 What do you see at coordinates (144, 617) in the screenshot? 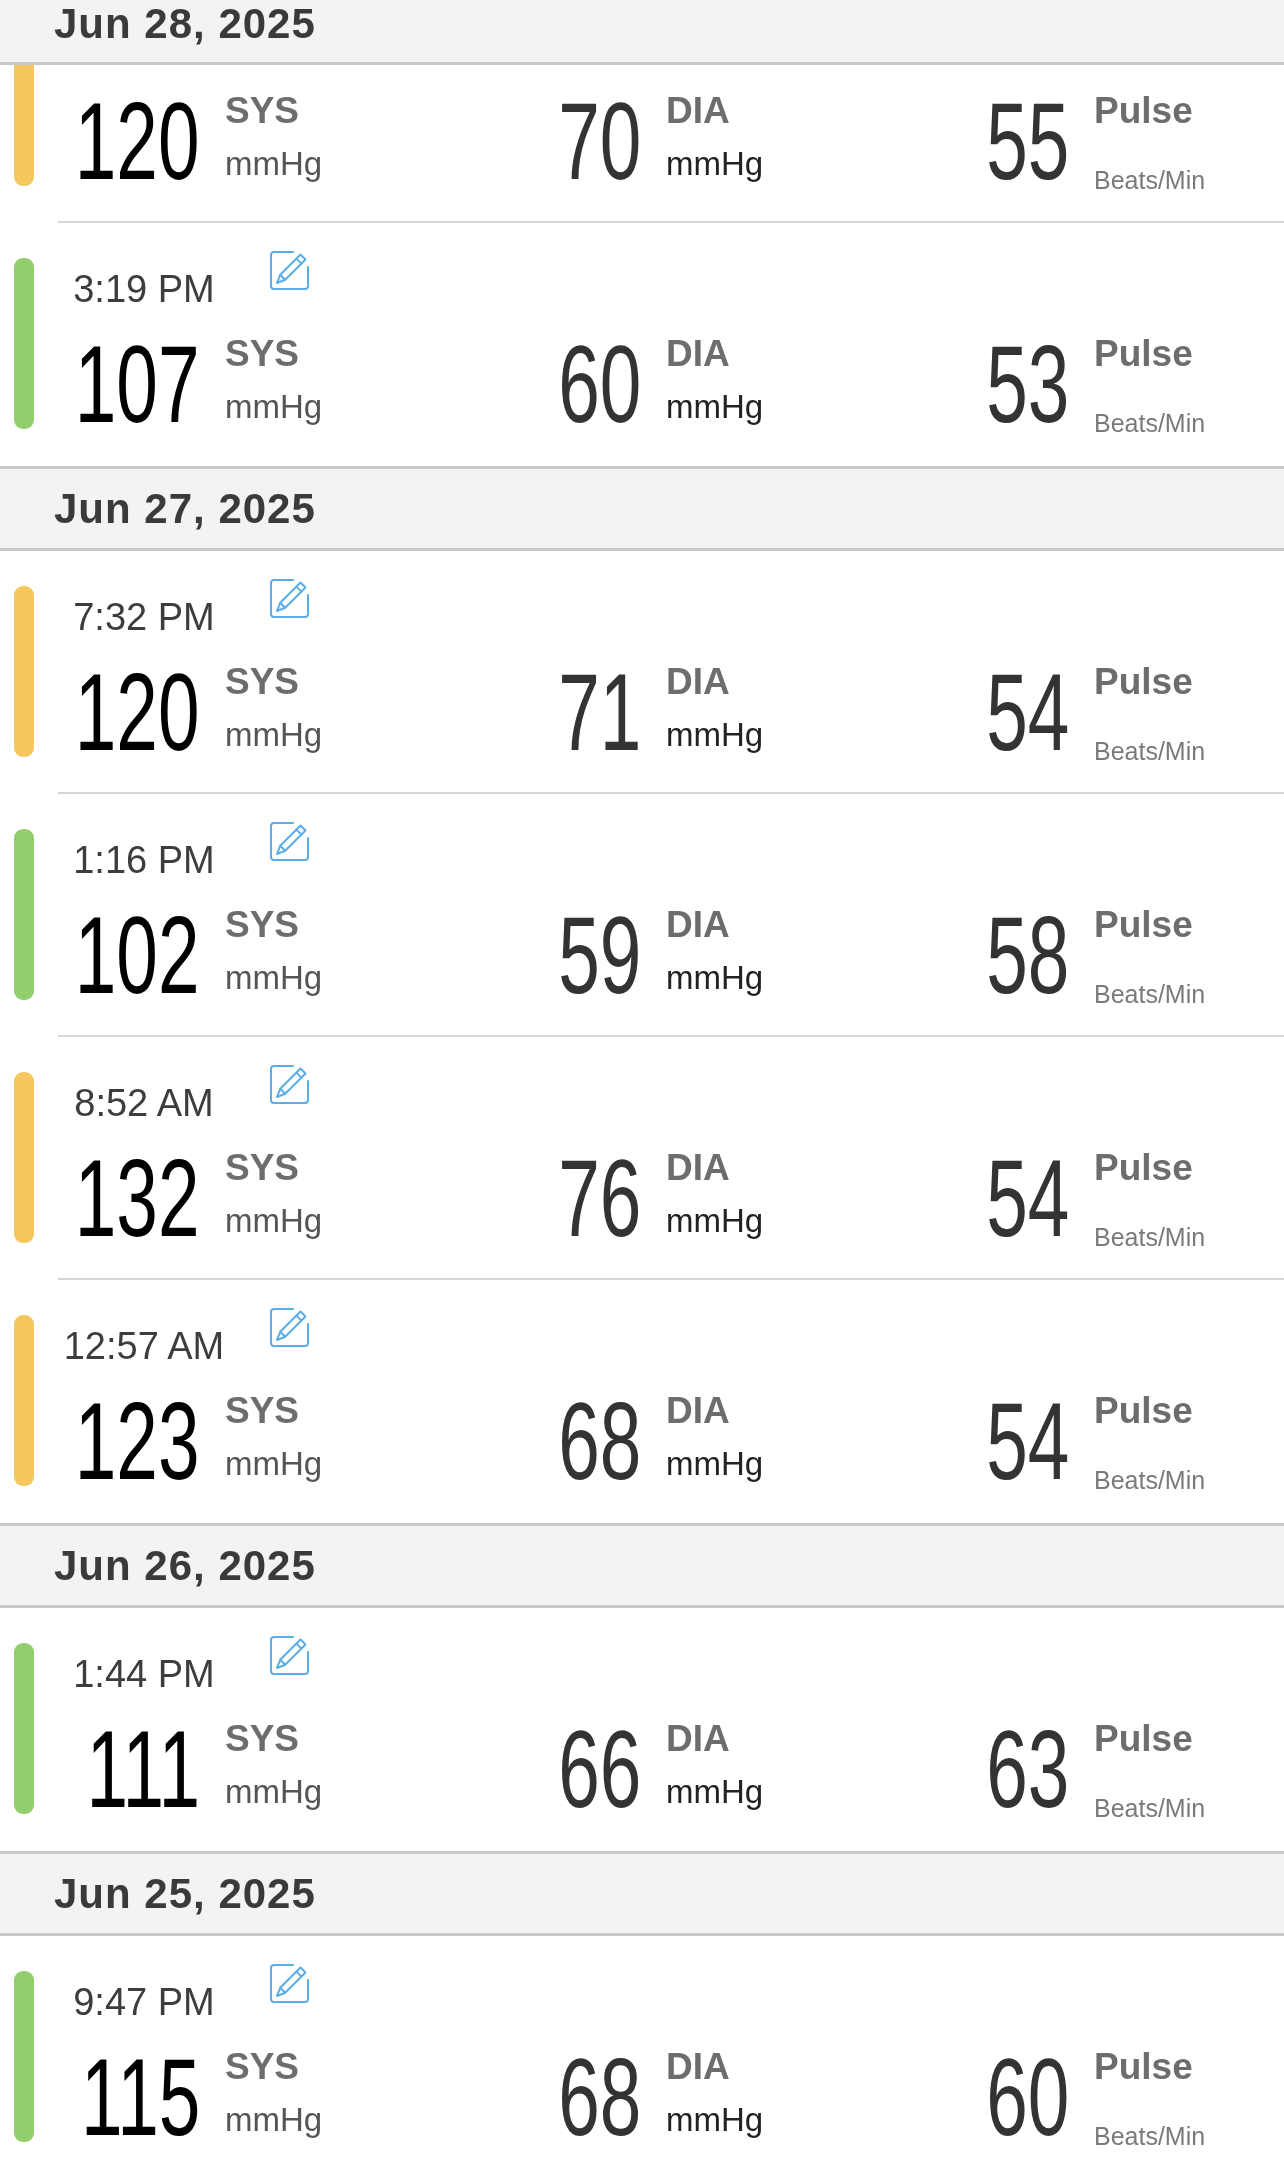
I see `reading-time: 7:32 PM` at bounding box center [144, 617].